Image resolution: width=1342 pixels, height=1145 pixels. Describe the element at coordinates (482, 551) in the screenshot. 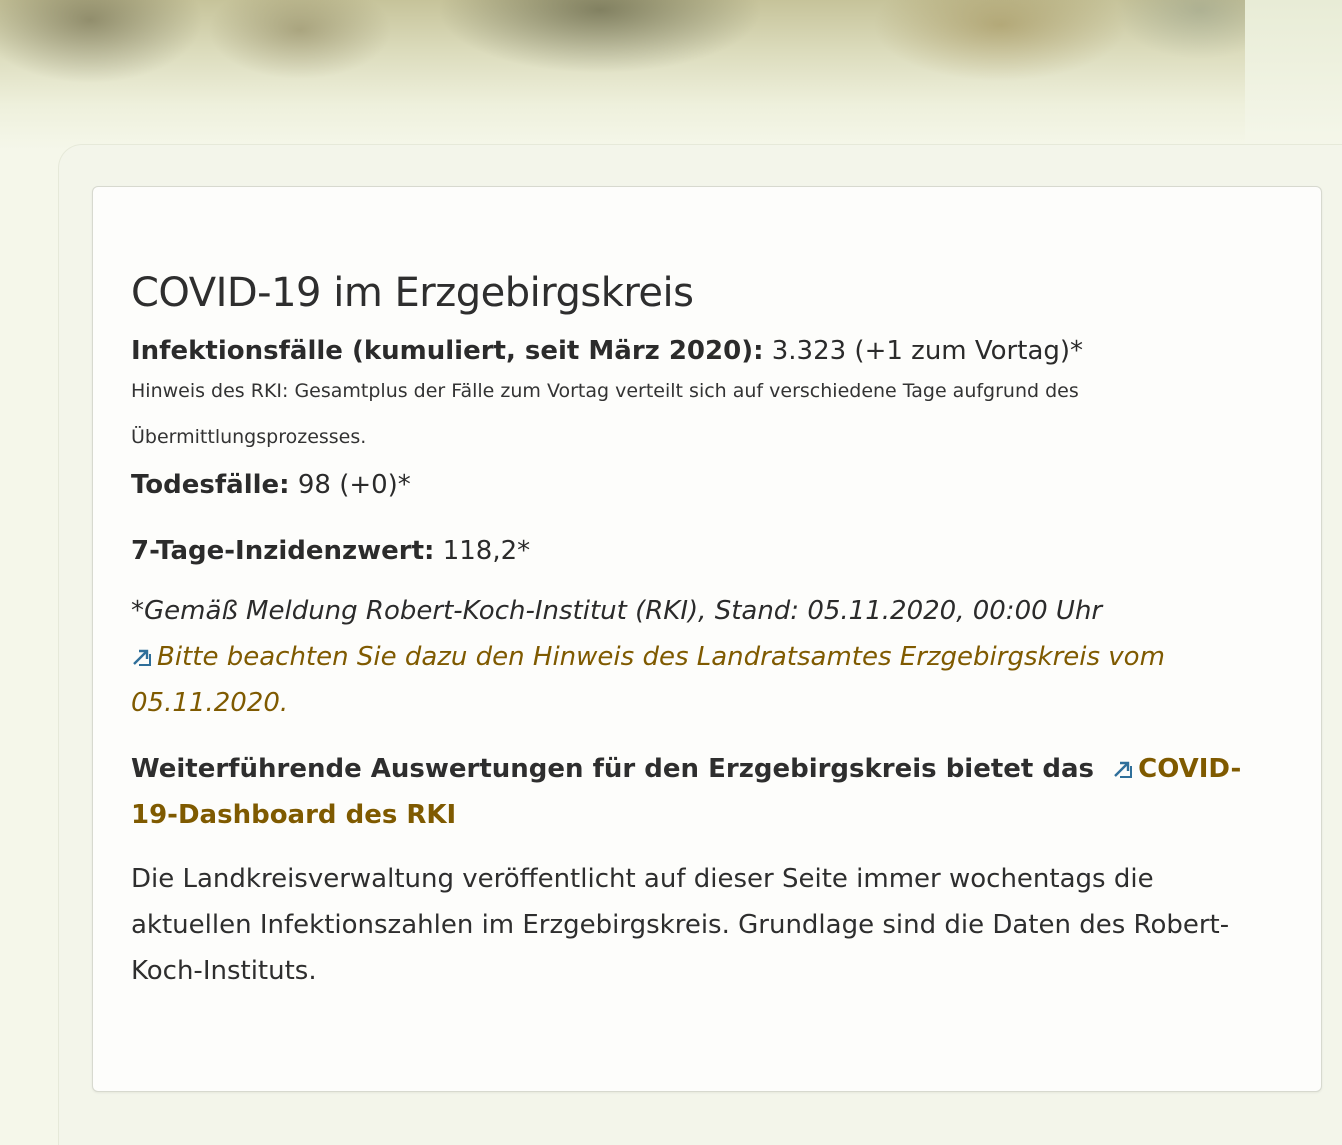

I see `incidence-value: 118,2*` at that location.